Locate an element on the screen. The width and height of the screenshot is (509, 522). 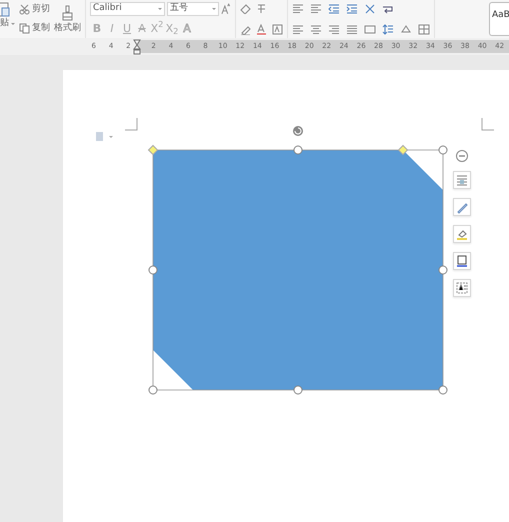
indent-marker-icon is located at coordinates (137, 47).